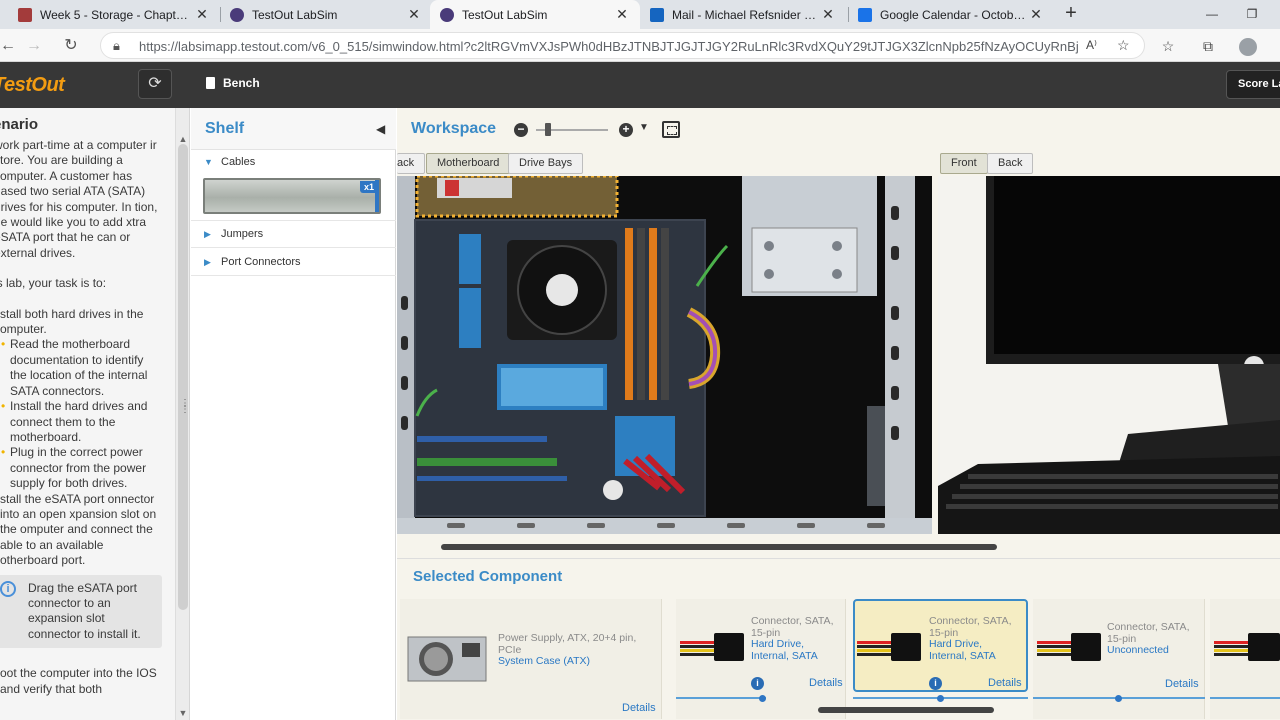  I want to click on component-location: Hard Drive, Internal, SATA, so click(962, 650).